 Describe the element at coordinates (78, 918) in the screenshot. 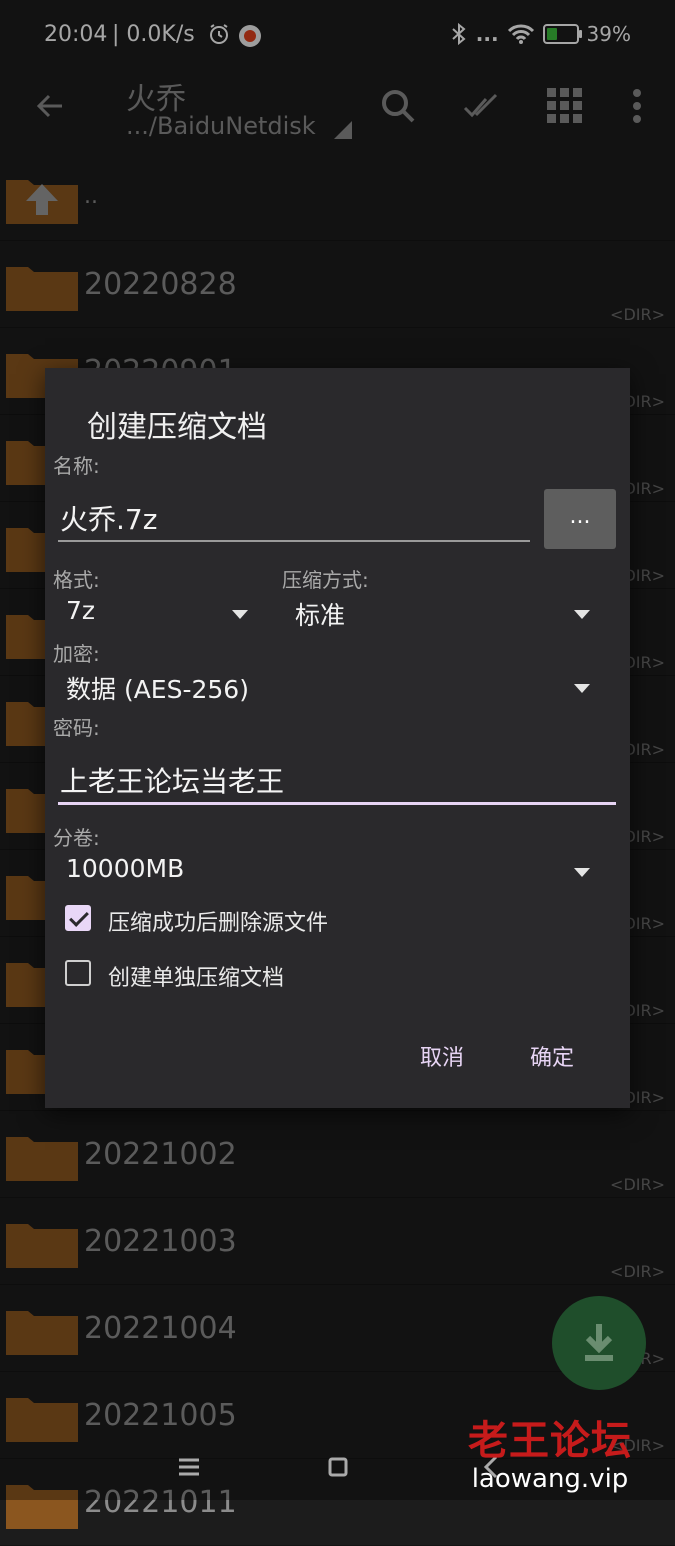

I see `delete-source-checkbox` at that location.